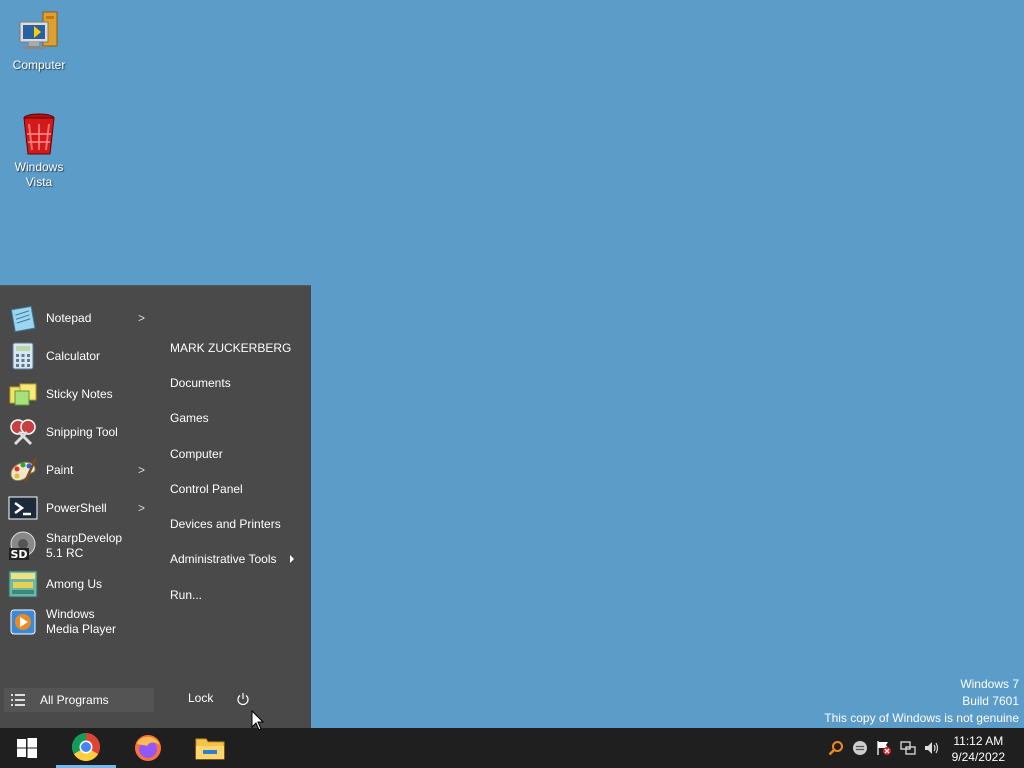 The height and width of the screenshot is (768, 1024). Describe the element at coordinates (39, 32) in the screenshot. I see `computer-icon` at that location.